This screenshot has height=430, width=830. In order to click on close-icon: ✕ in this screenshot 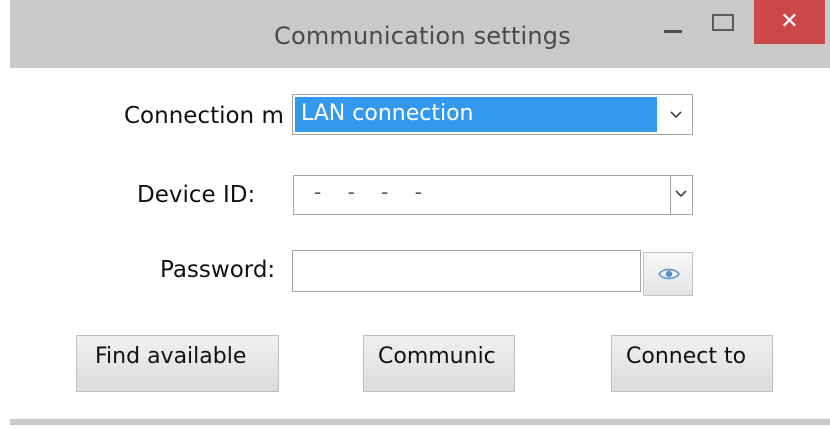, I will do `click(789, 21)`.